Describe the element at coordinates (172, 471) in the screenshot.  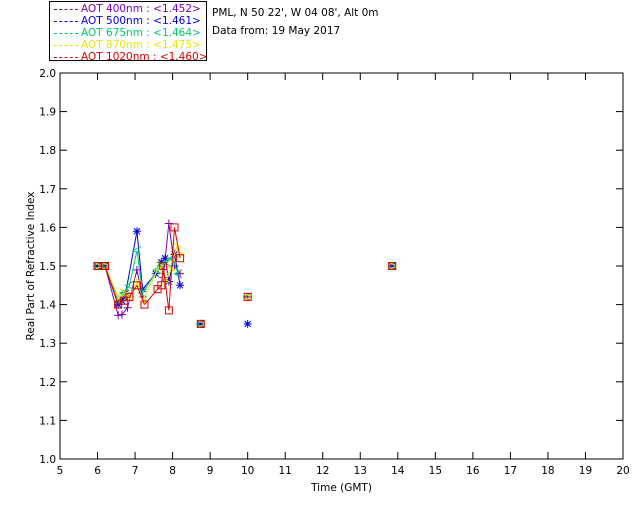
I see `x-tick-label: 8` at that location.